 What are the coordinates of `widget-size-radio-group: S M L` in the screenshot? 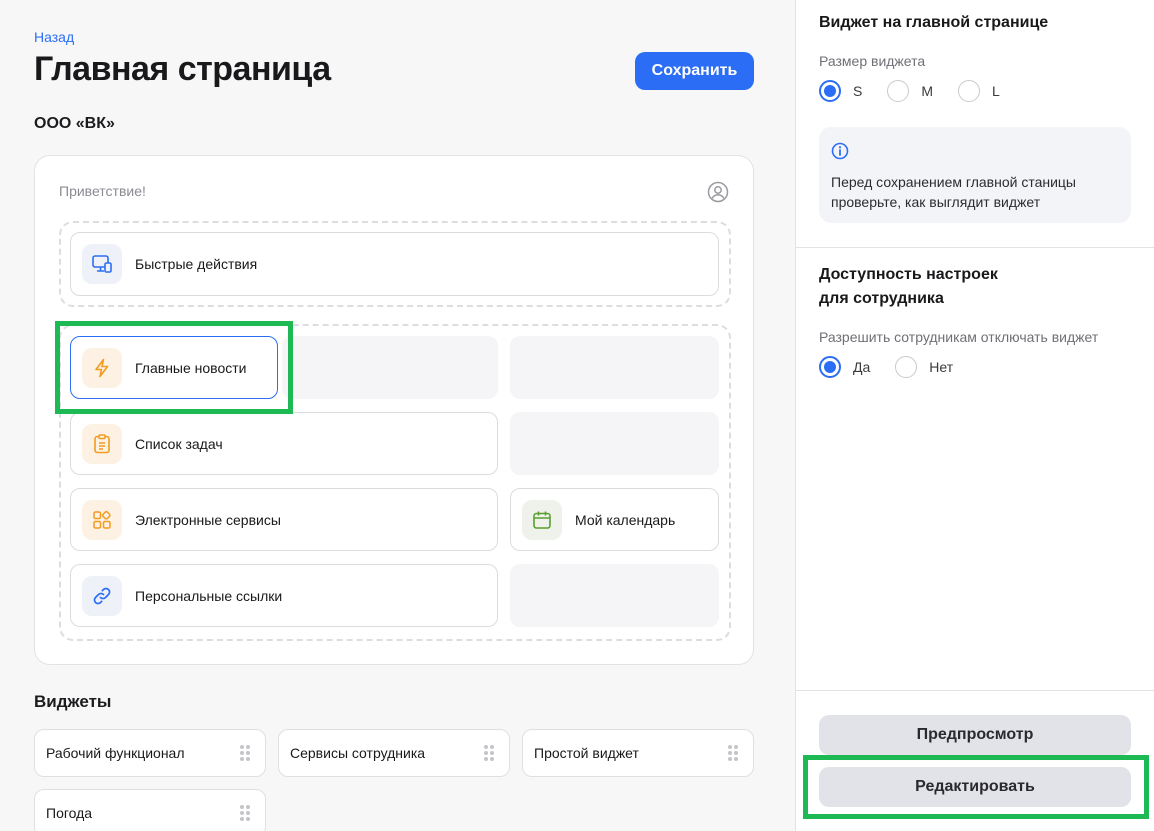 It's located at (922, 91).